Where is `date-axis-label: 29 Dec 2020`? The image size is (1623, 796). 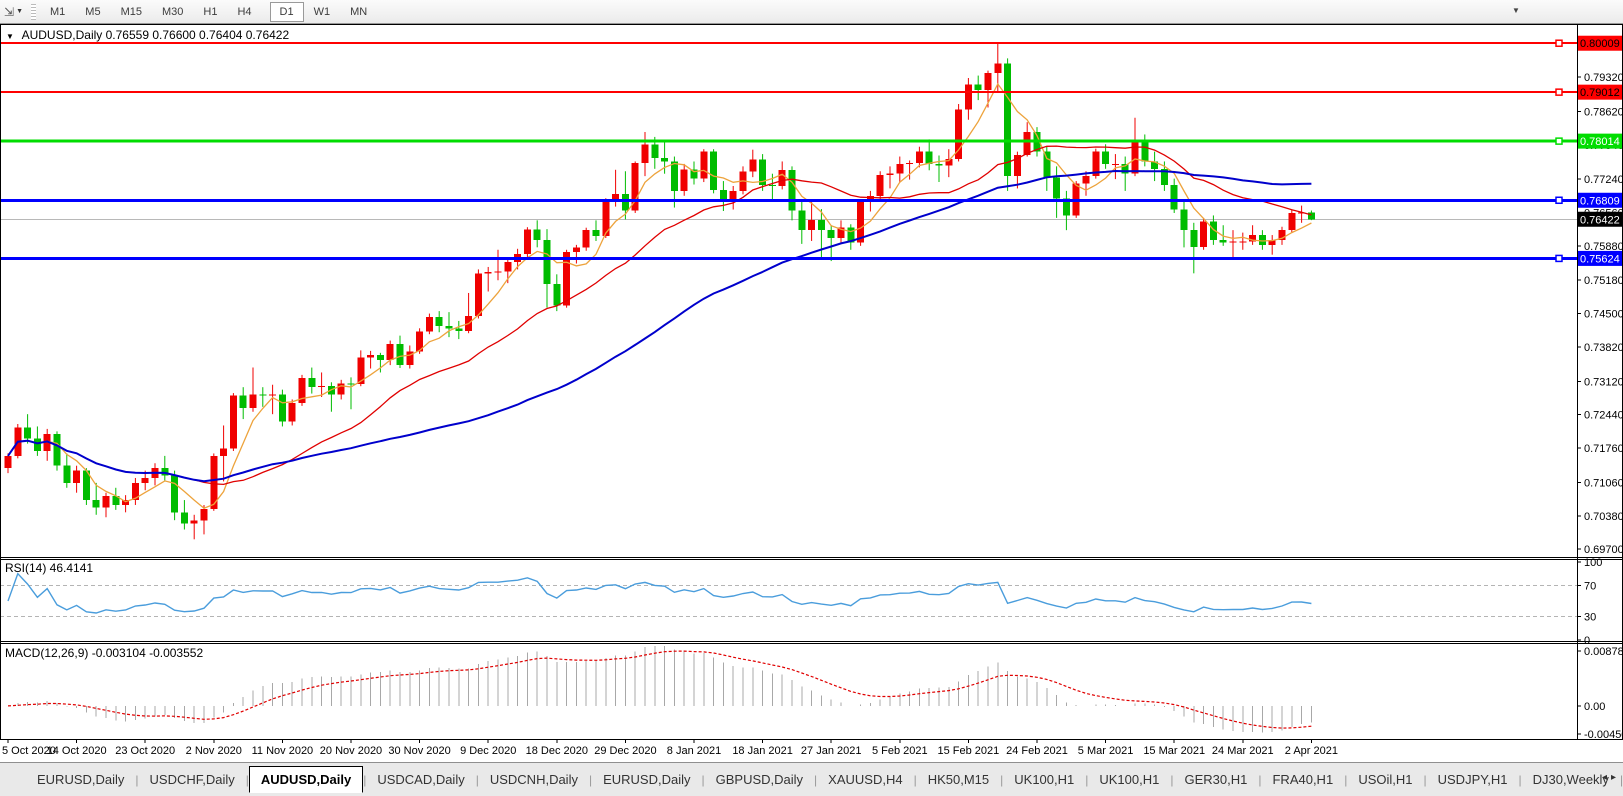
date-axis-label: 29 Dec 2020 is located at coordinates (625, 751).